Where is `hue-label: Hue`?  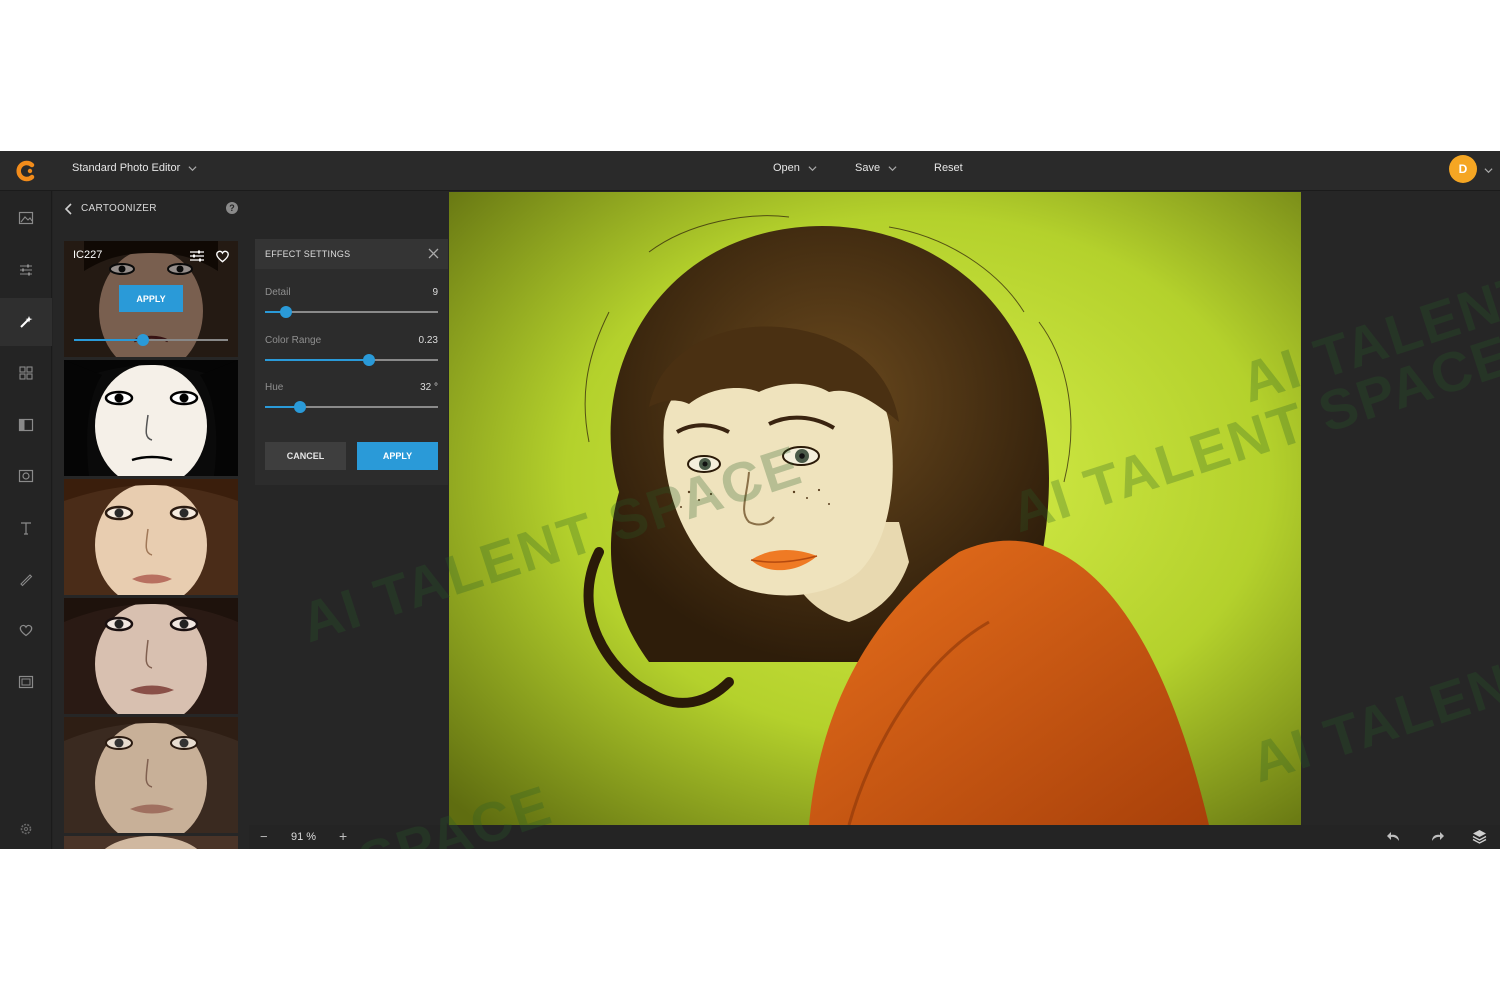 hue-label: Hue is located at coordinates (274, 387).